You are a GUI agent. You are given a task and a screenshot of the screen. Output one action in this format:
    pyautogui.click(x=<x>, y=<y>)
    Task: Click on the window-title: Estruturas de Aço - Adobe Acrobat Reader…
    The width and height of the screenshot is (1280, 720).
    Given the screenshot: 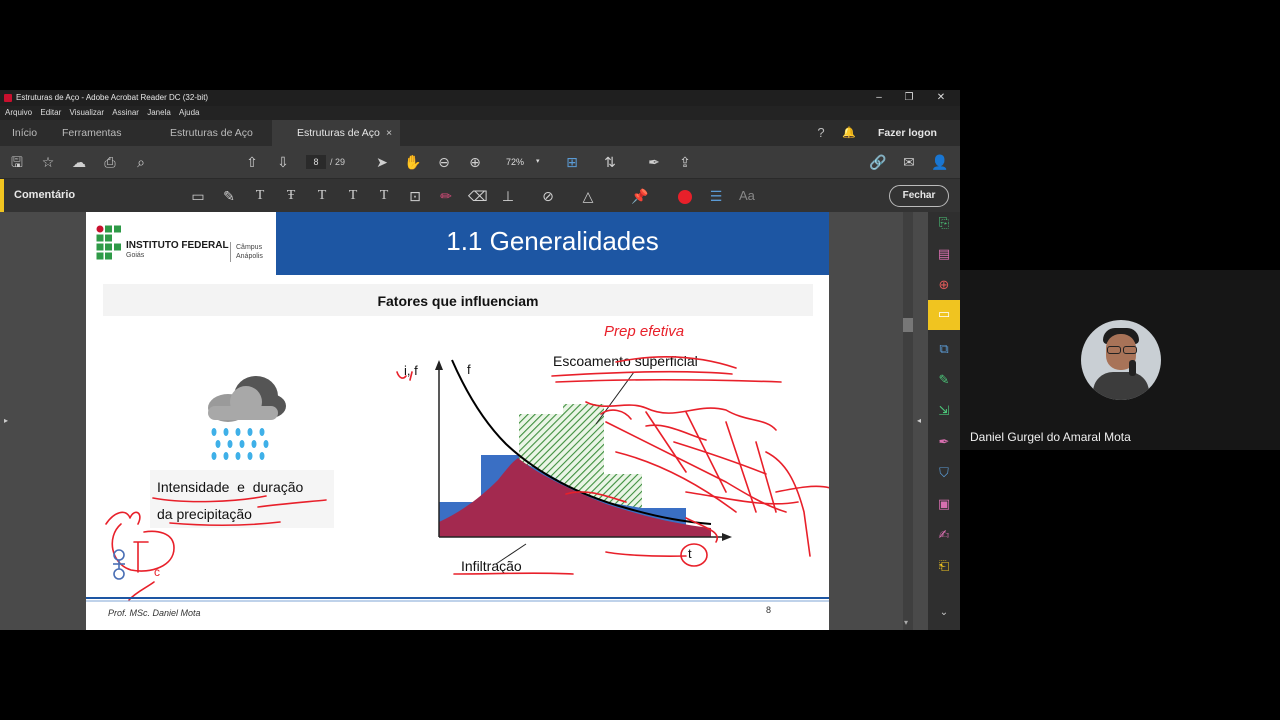 What is the action you would take?
    pyautogui.click(x=112, y=97)
    